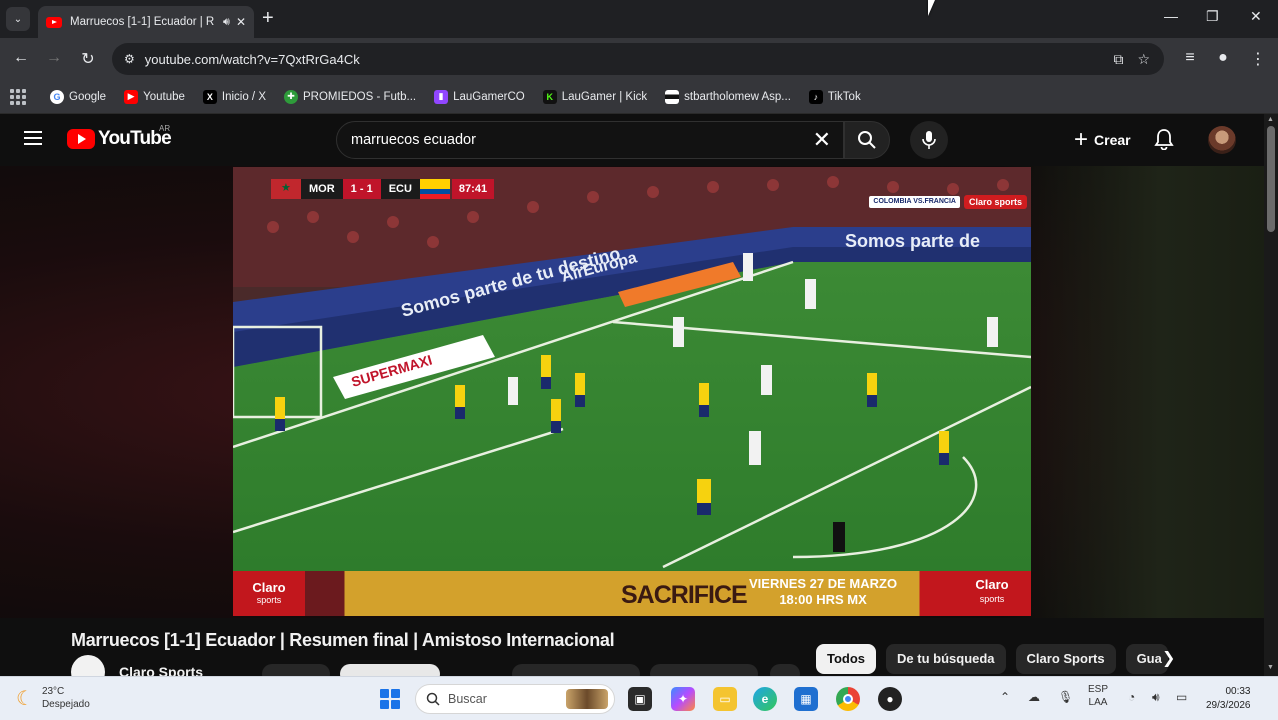 This screenshot has width=1278, height=720. Describe the element at coordinates (18, 19) in the screenshot. I see `tab-search-button: ⌄` at that location.